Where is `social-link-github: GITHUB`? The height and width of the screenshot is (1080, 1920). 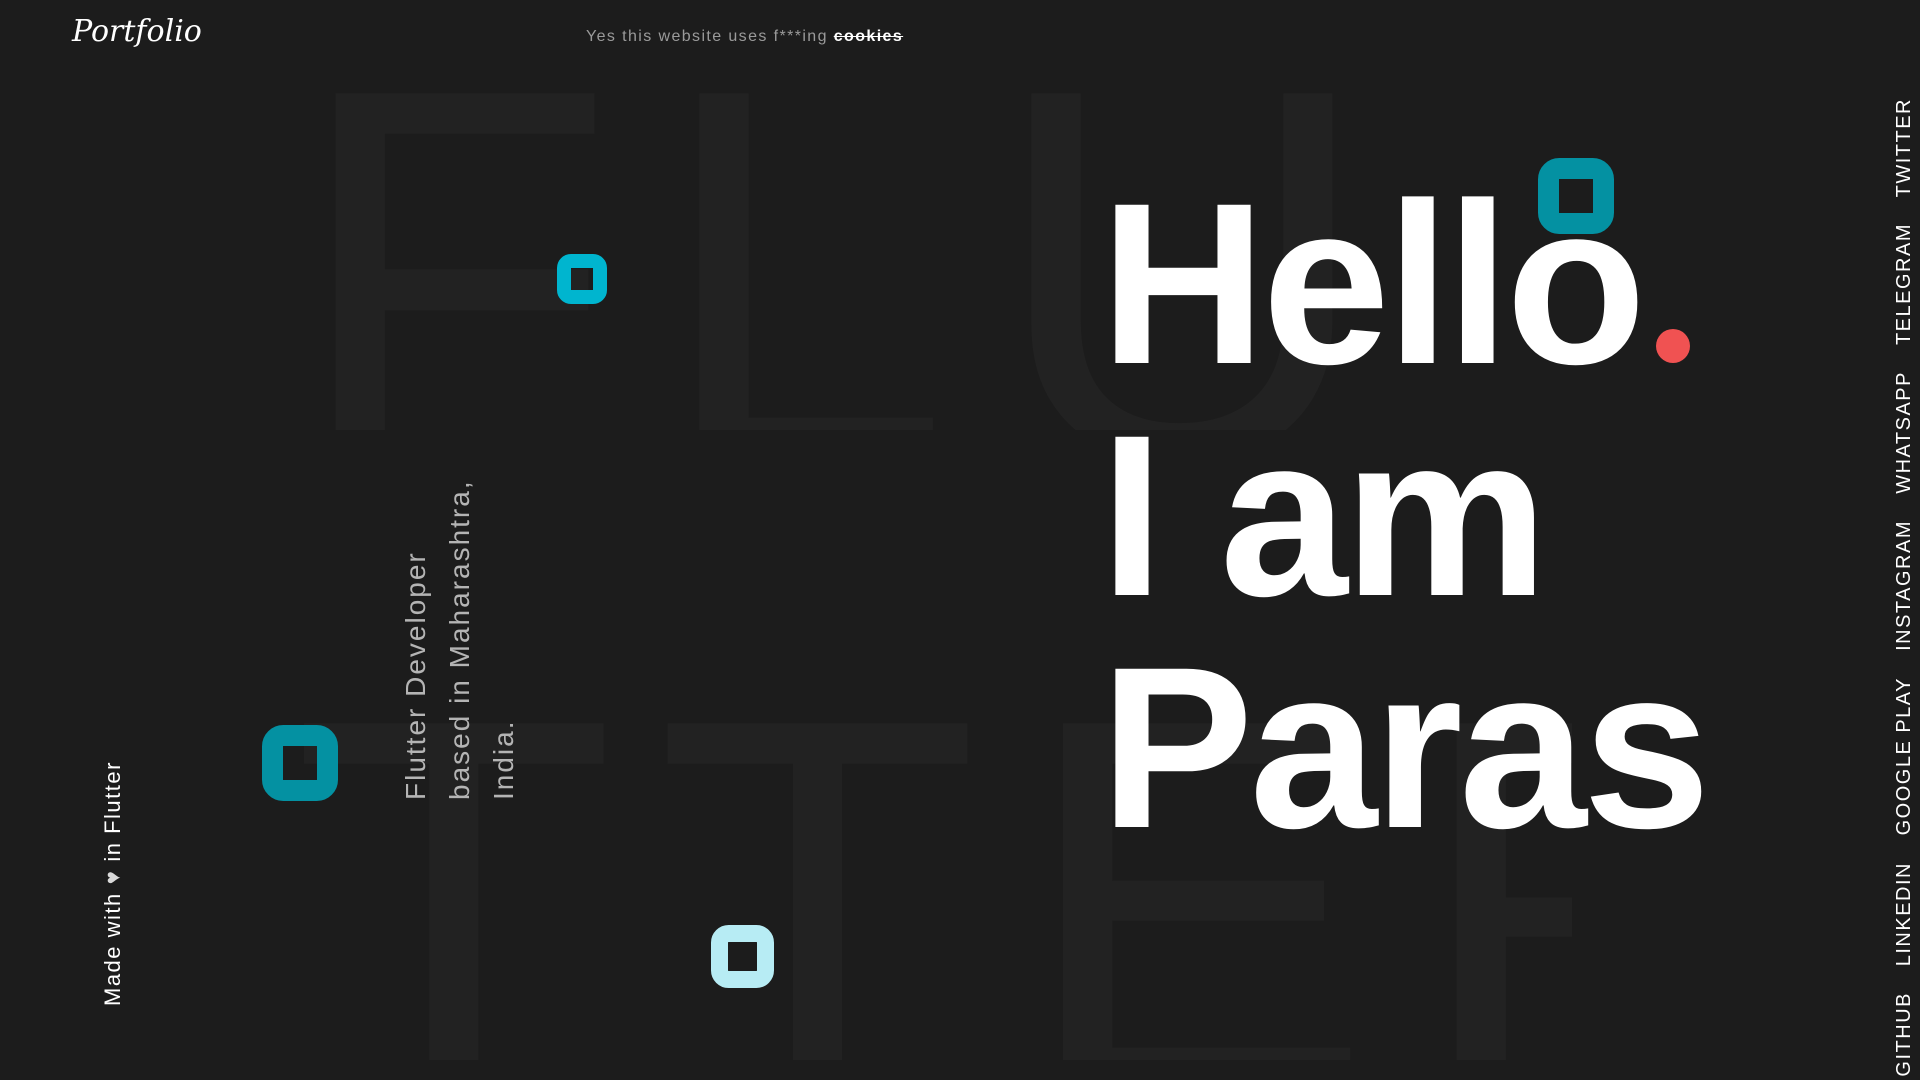 social-link-github: GITHUB is located at coordinates (1904, 1034).